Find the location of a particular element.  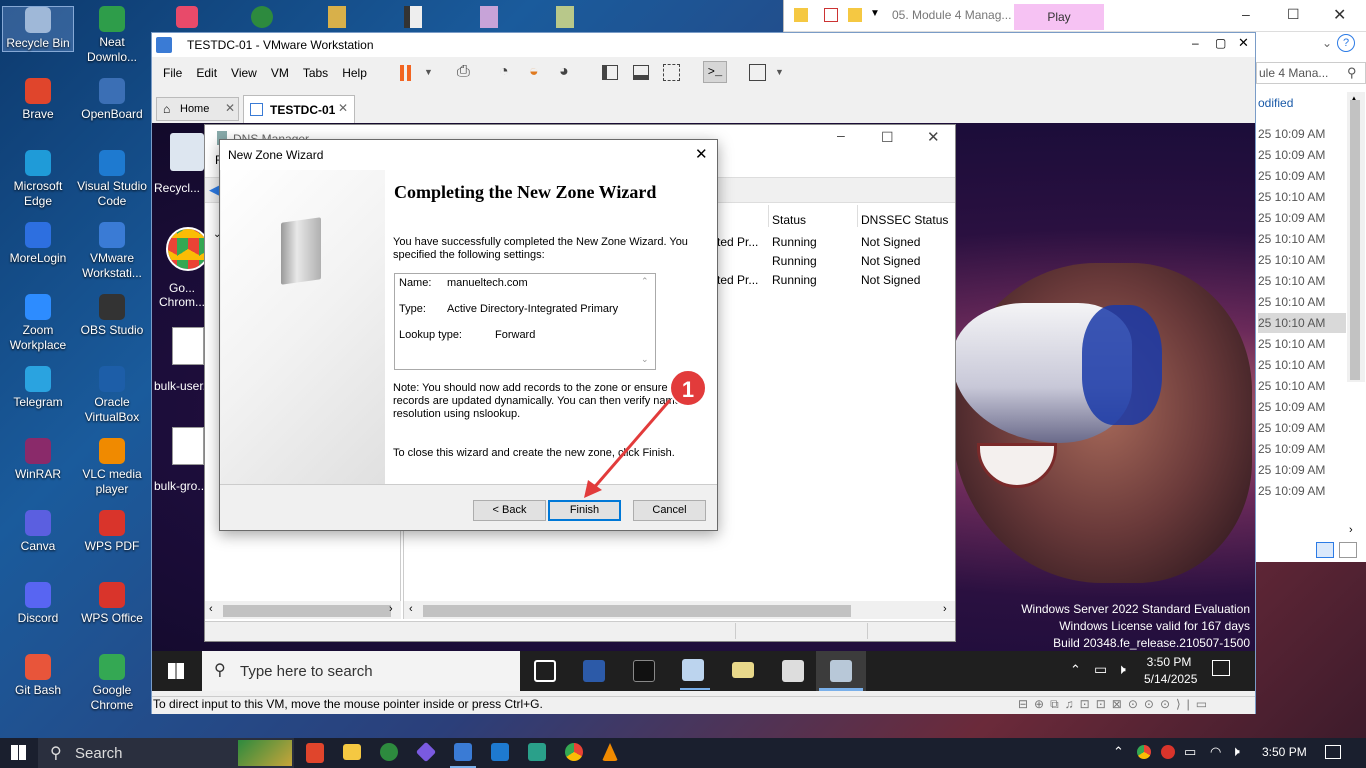

chevron-down-icon: ⌄ is located at coordinates (1327, 43).